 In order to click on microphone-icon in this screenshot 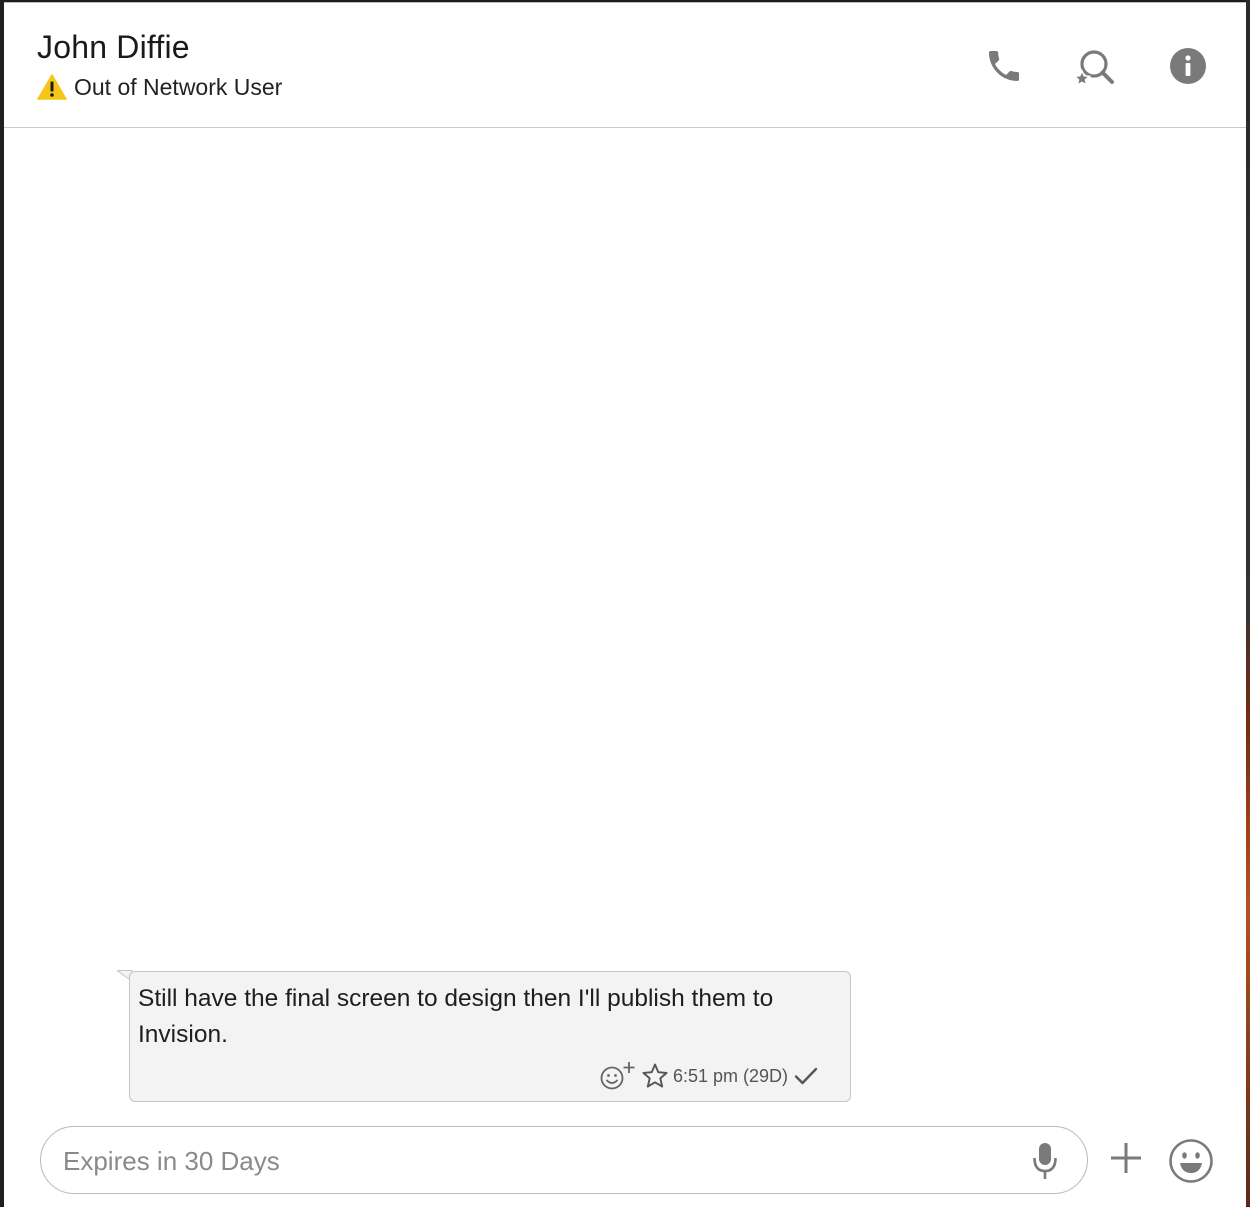, I will do `click(1045, 1161)`.